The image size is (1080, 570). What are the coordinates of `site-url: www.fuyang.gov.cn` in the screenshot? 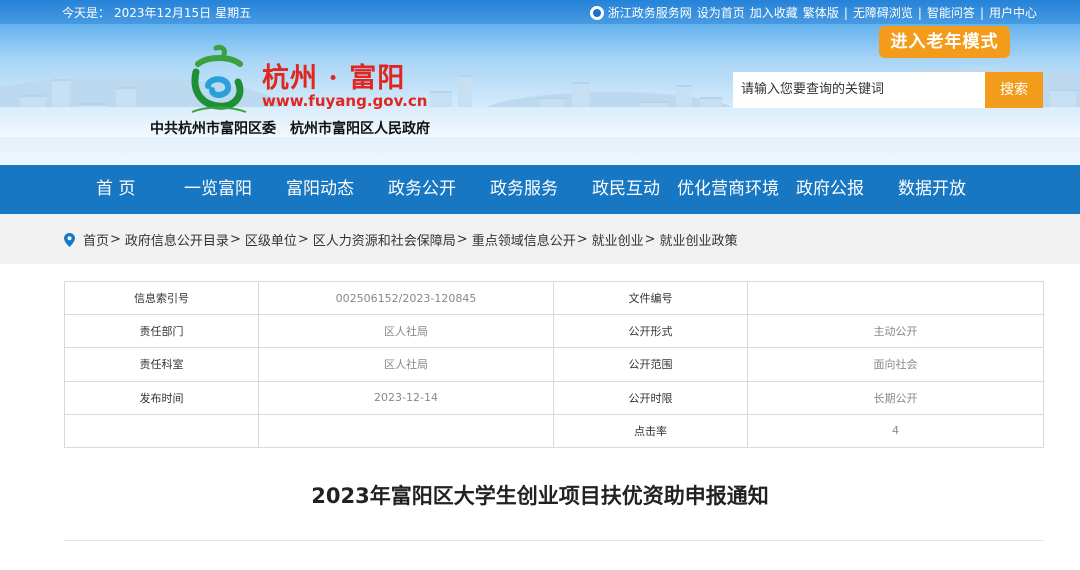 It's located at (345, 101).